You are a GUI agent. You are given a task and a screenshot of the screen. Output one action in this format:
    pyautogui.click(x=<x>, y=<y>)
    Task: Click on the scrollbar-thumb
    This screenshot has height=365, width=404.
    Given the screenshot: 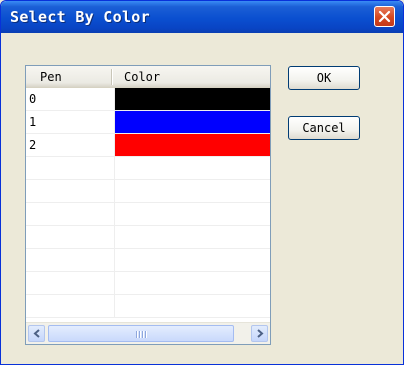 What is the action you would take?
    pyautogui.click(x=141, y=333)
    